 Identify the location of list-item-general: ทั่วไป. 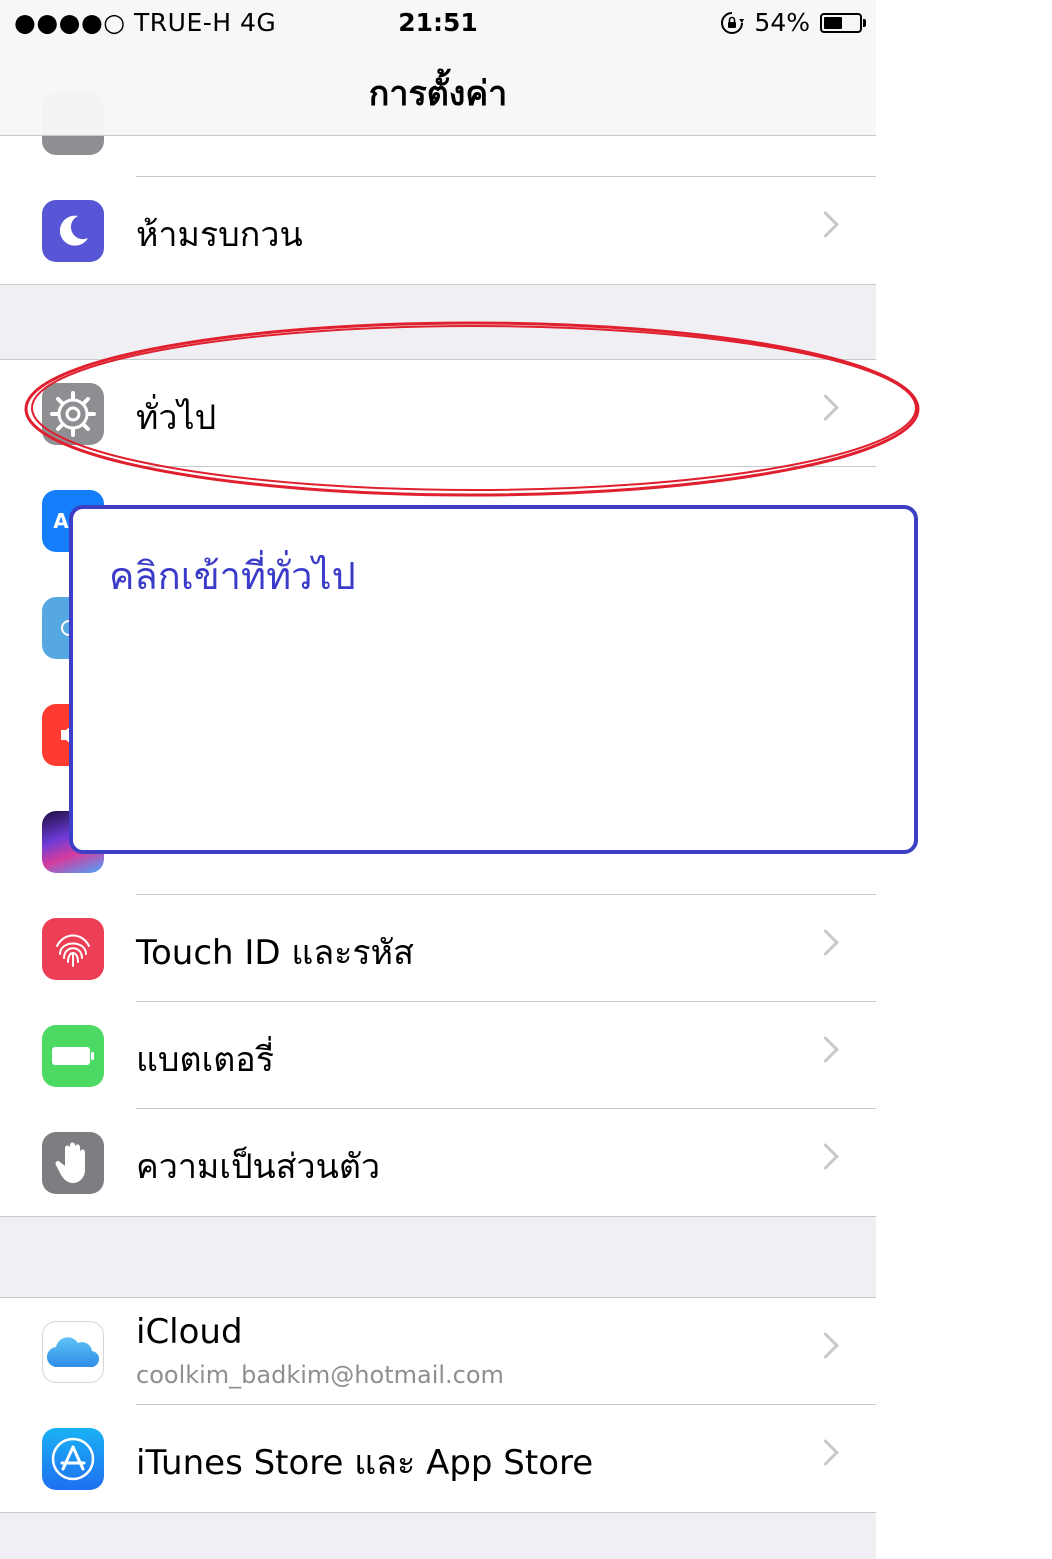
(438, 413).